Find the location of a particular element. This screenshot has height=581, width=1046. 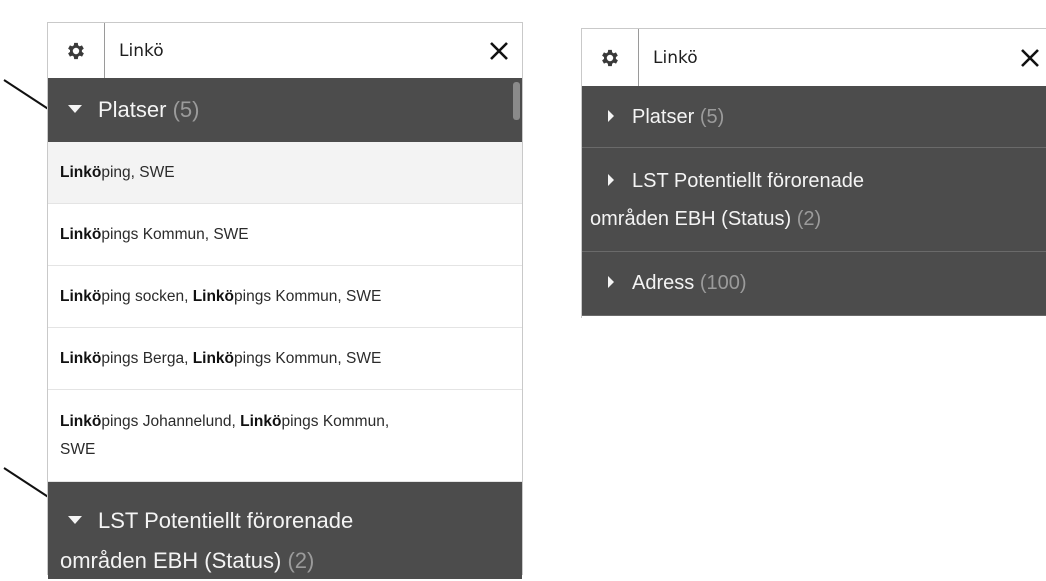

result-item: Linköpings Kommun, SWE is located at coordinates (285, 235).